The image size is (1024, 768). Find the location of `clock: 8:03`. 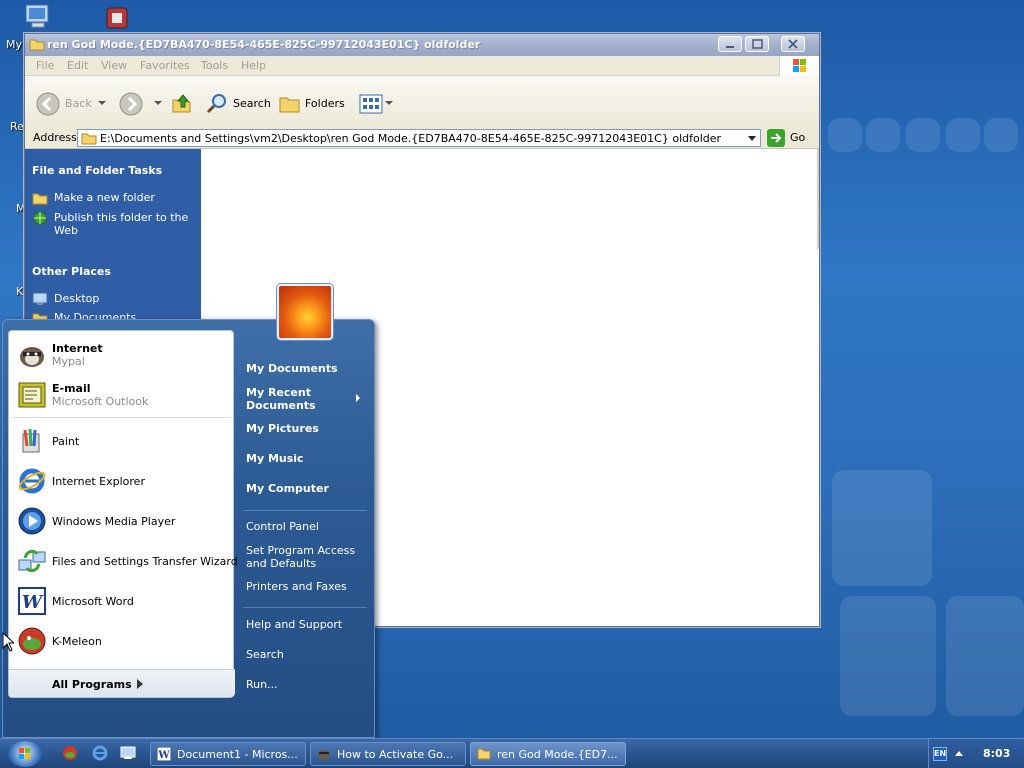

clock: 8:03 is located at coordinates (996, 753).